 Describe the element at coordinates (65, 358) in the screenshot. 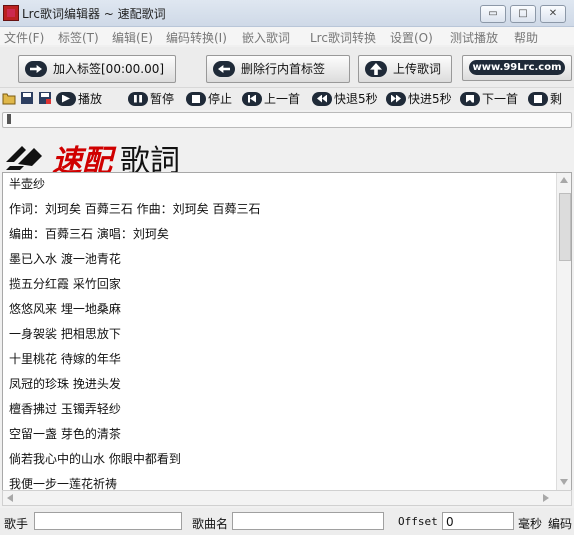

I see `lyrics-line: 十里桃花 待嫁的年华` at that location.